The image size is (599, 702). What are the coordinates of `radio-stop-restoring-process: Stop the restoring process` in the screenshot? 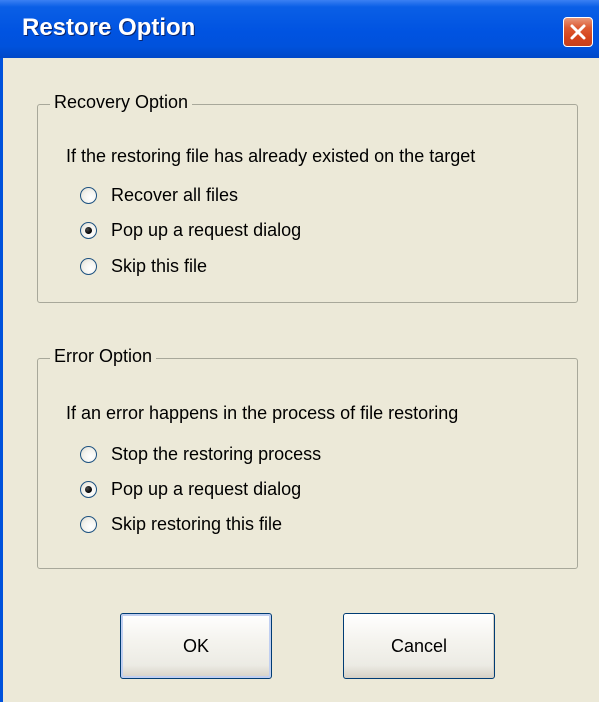 It's located at (200, 454).